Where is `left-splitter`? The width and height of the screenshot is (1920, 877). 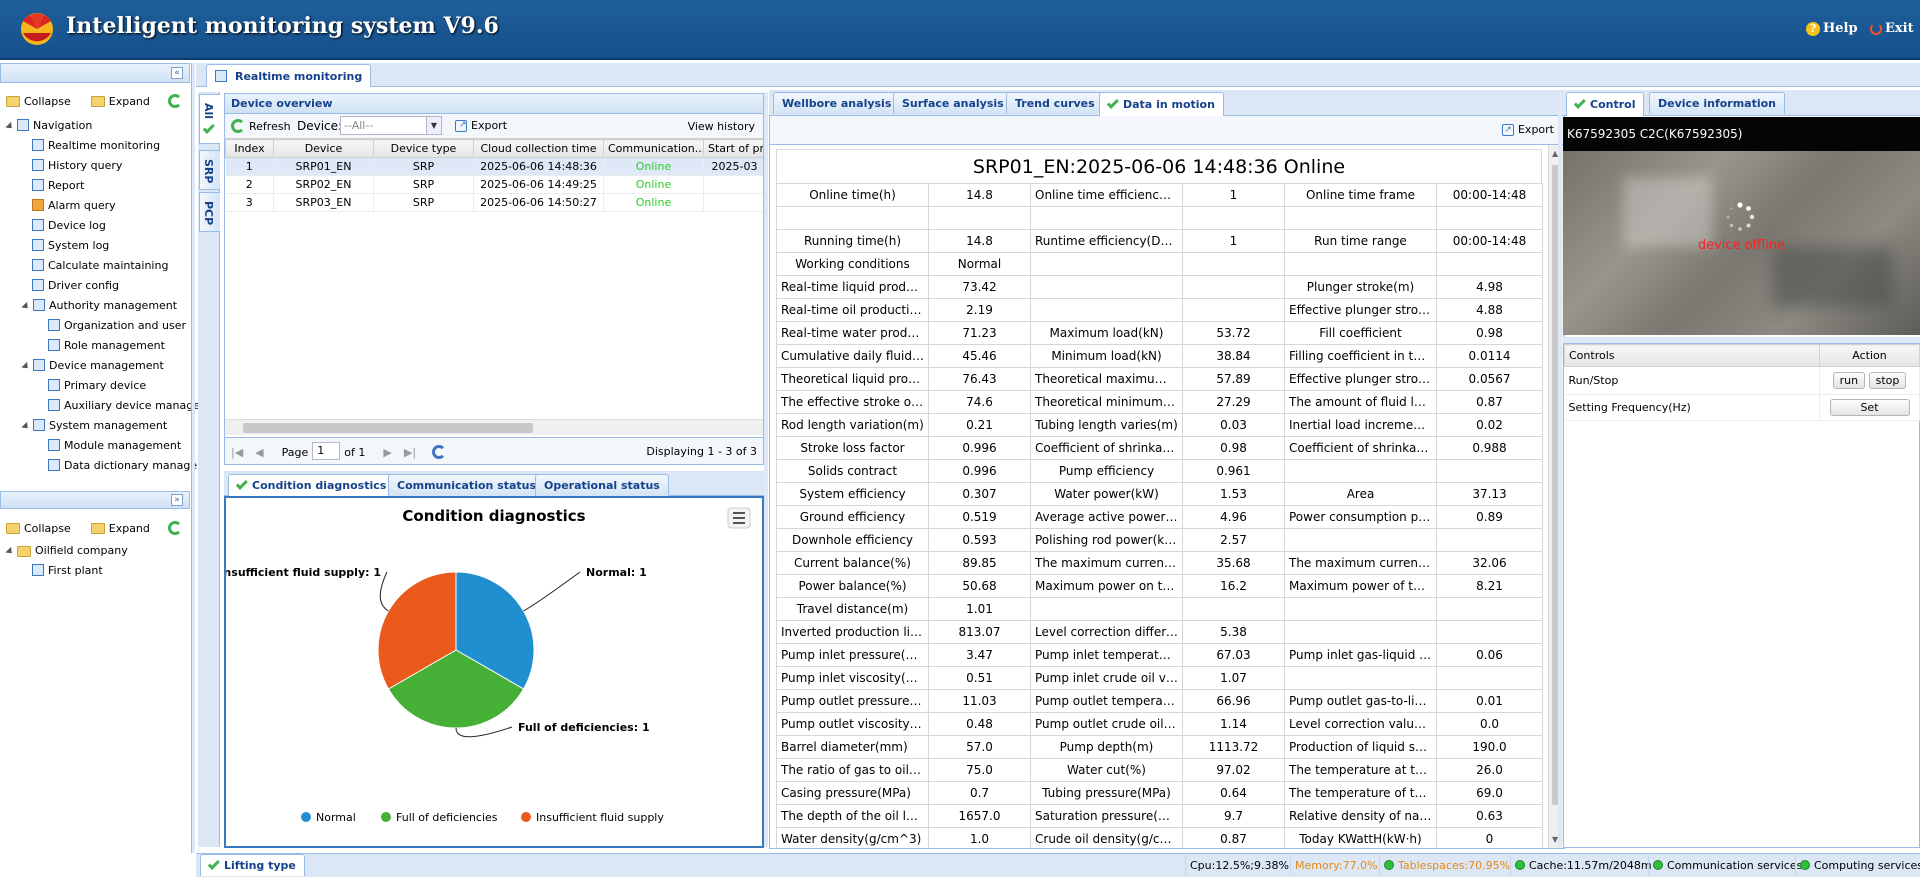
left-splitter is located at coordinates (193, 458).